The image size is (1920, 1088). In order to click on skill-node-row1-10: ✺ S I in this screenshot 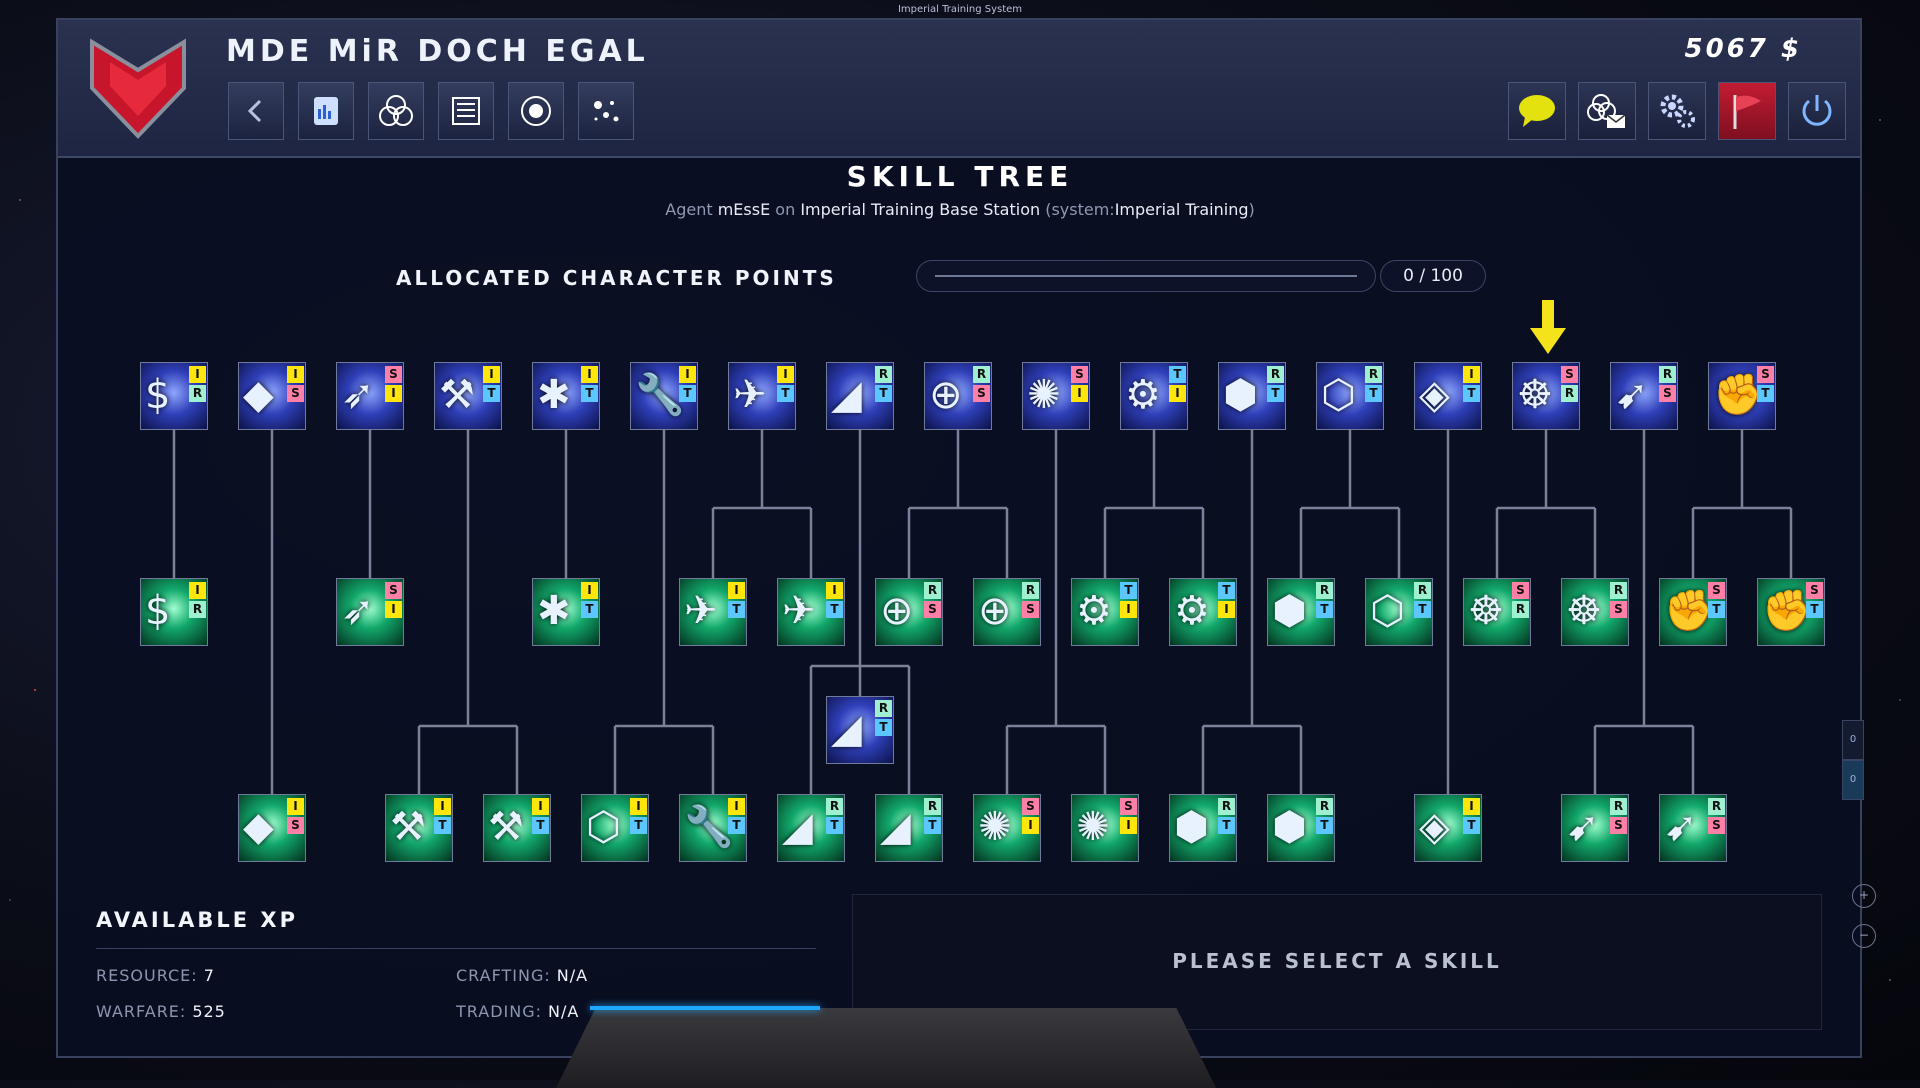, I will do `click(1056, 396)`.